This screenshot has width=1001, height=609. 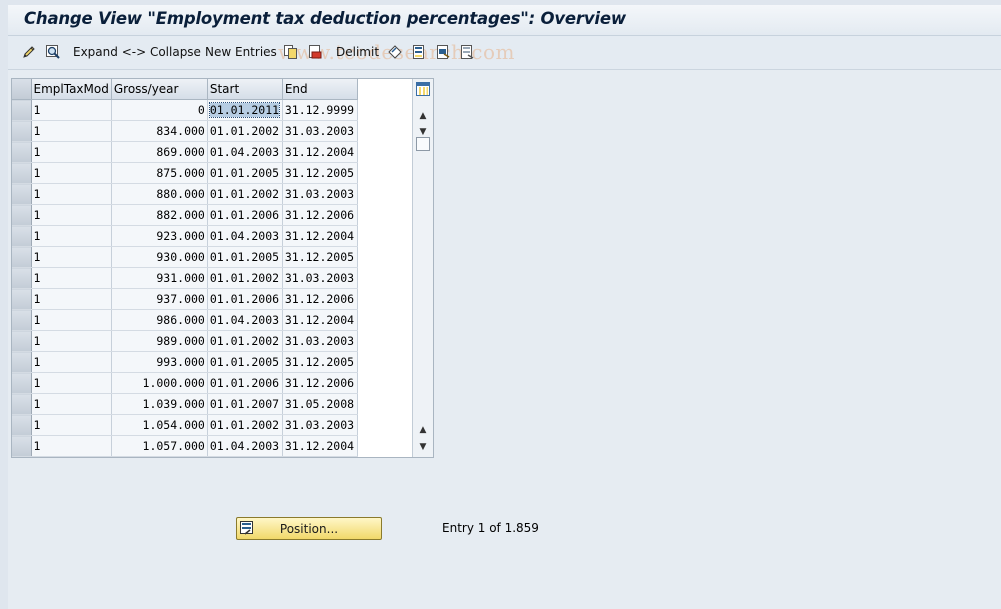 I want to click on vertical-scrollbar: ▲ ▼ ▲ ▼, so click(x=422, y=268).